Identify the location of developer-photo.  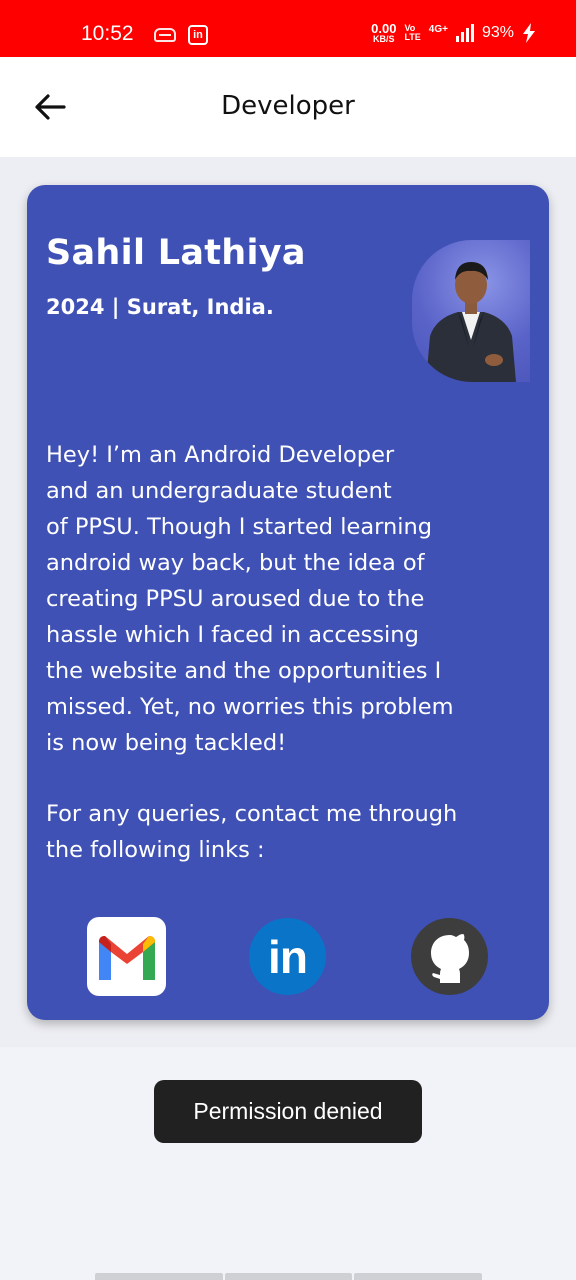
(471, 322).